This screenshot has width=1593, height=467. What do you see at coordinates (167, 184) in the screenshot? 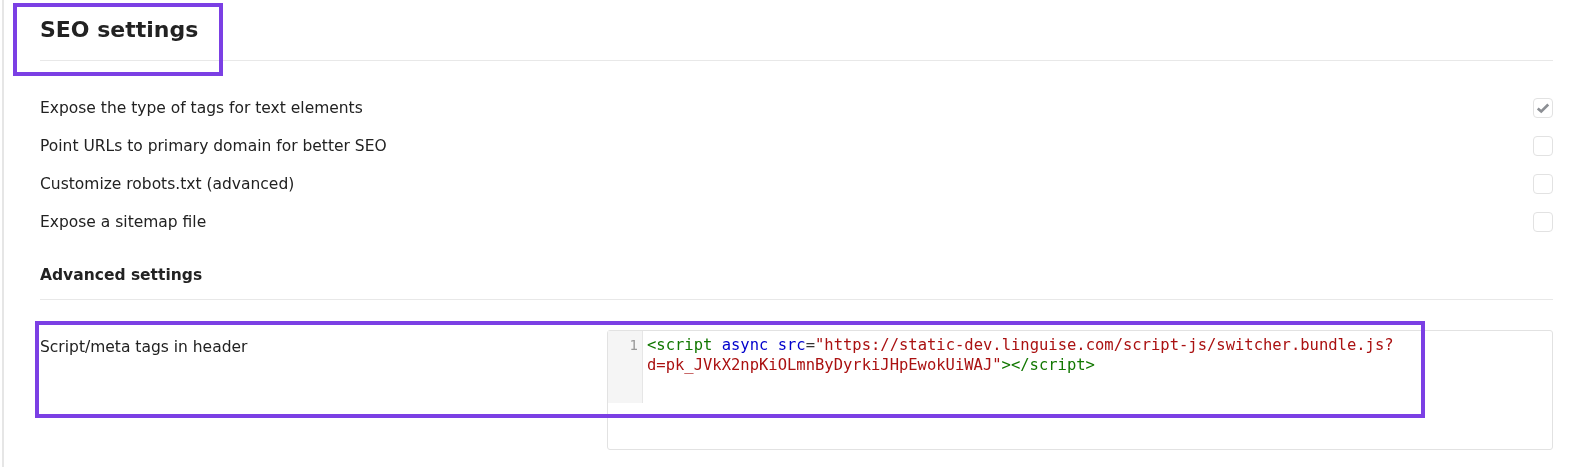
I see `option-label: Customize robots.txt (advanced)` at bounding box center [167, 184].